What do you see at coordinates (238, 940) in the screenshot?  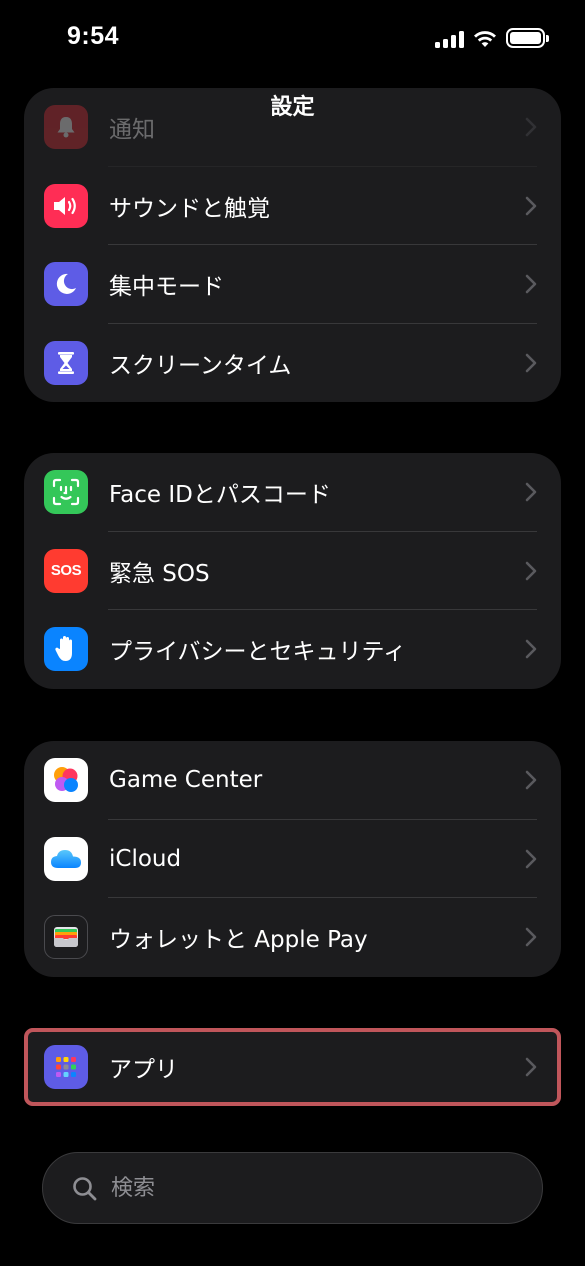 I see `row-label: ウォレットと Apple Pay` at bounding box center [238, 940].